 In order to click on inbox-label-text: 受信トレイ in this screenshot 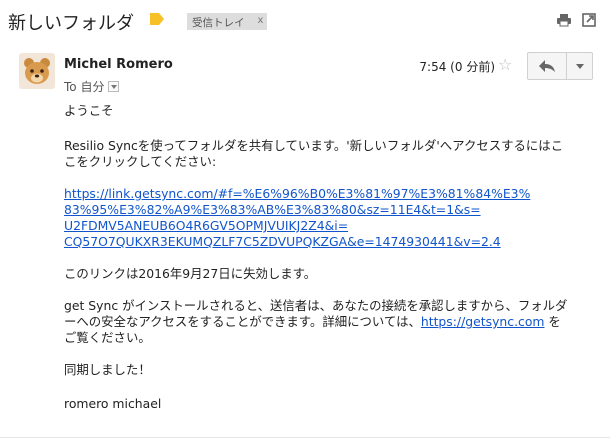, I will do `click(218, 23)`.